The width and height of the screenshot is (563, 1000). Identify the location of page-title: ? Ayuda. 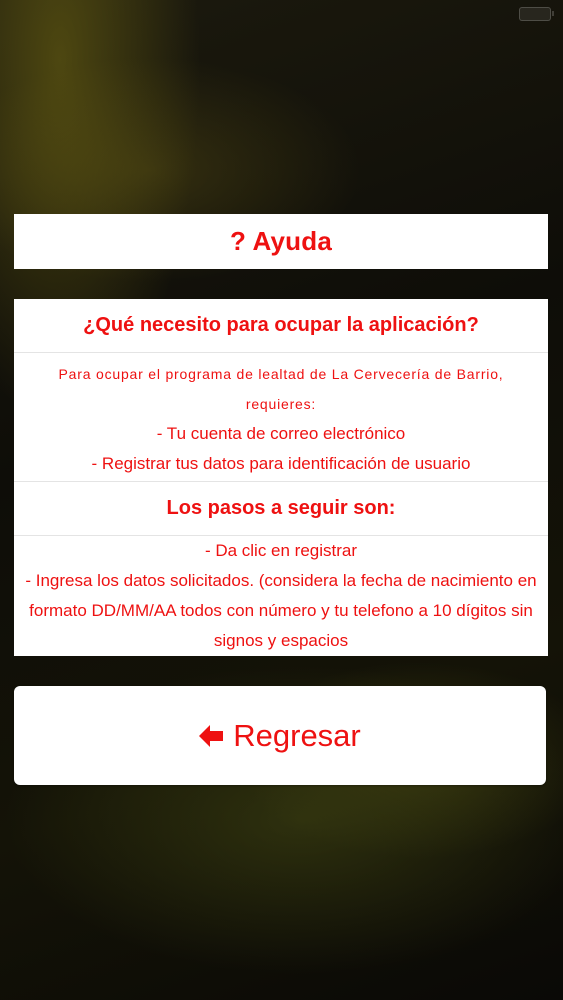
(281, 241).